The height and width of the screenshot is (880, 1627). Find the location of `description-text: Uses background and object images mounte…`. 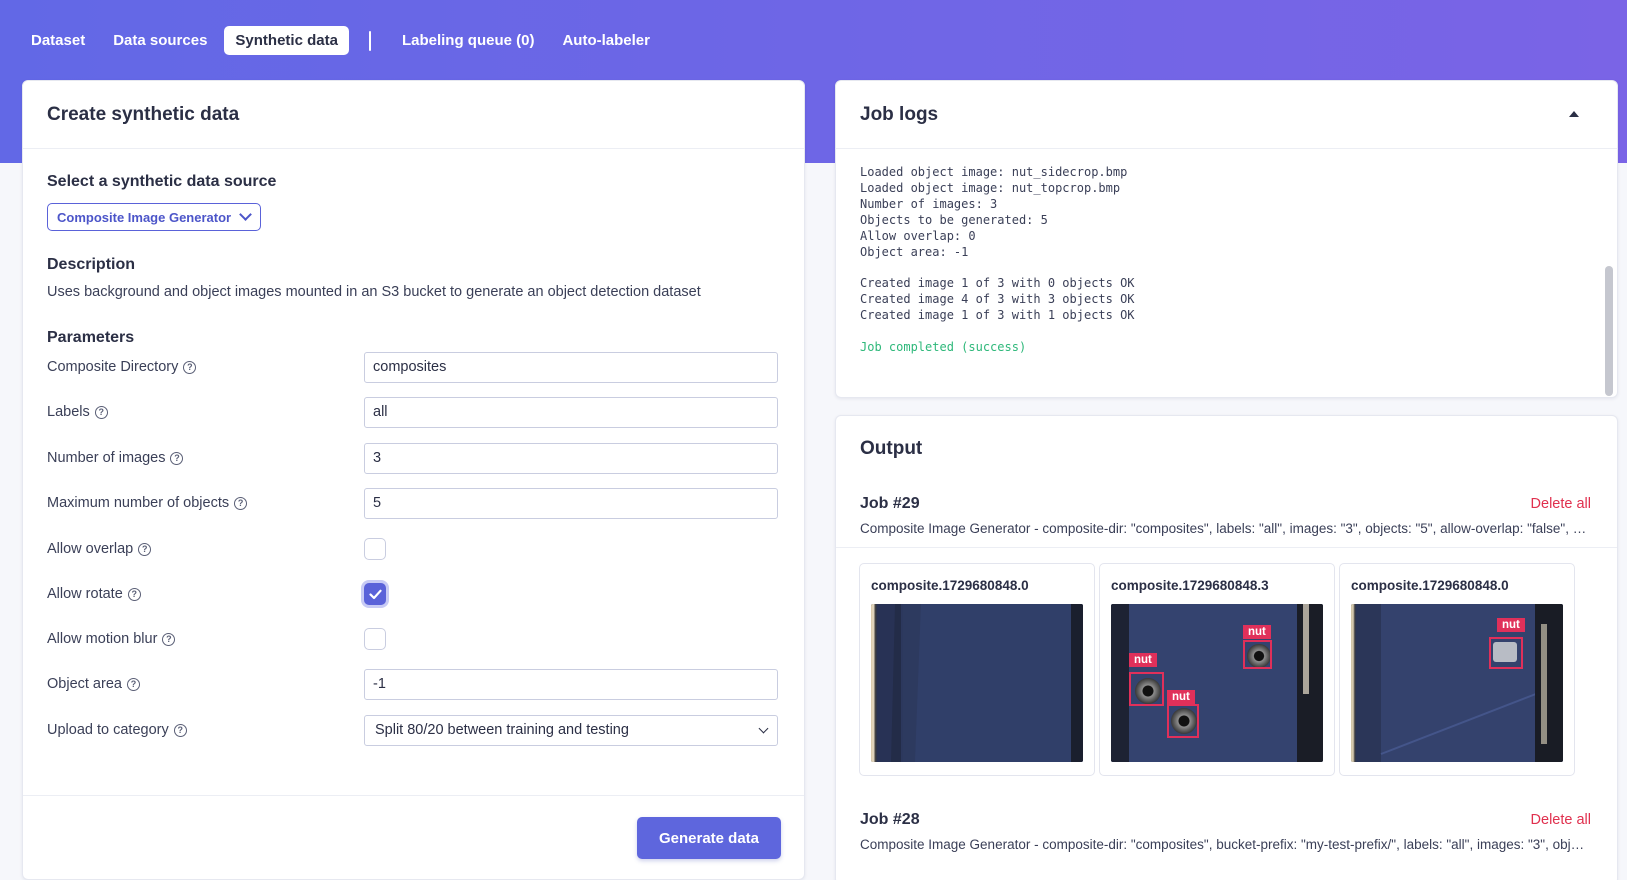

description-text: Uses background and object images mounte… is located at coordinates (374, 292).